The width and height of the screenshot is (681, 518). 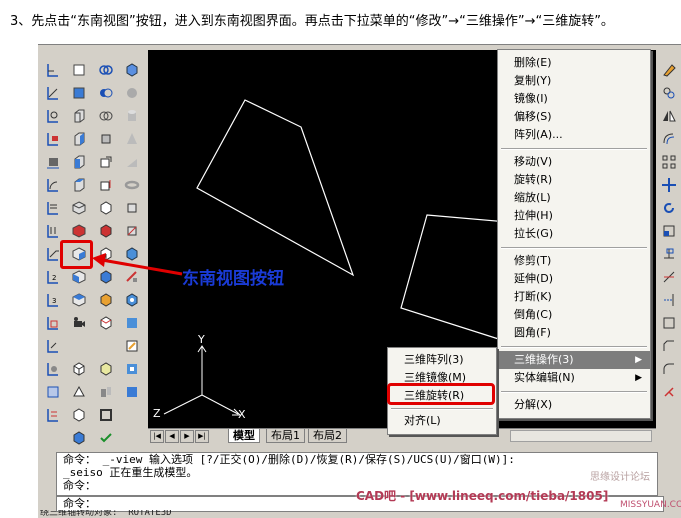 I want to click on wedge-icon, so click(x=78, y=391).